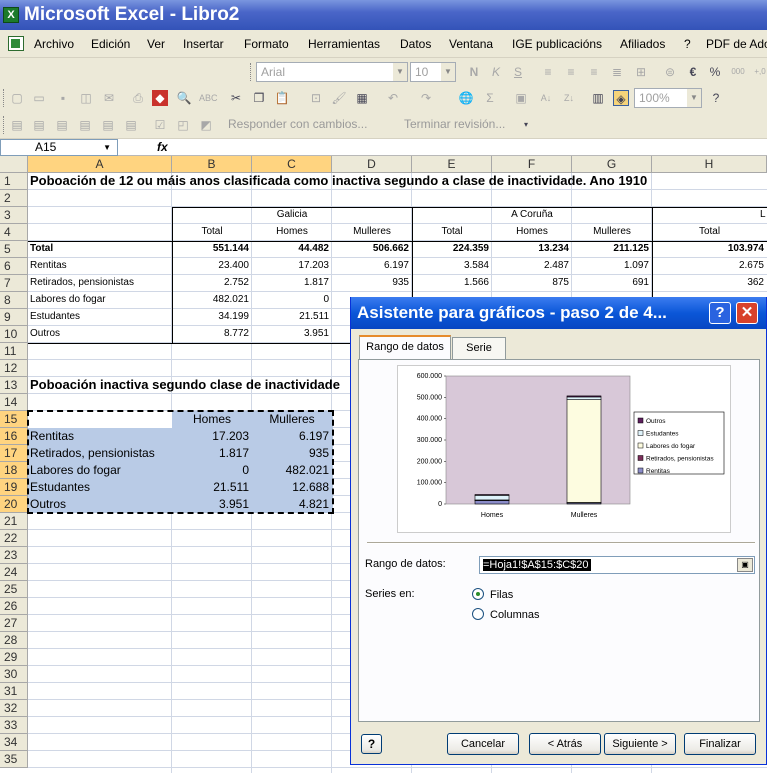 Image resolution: width=767 pixels, height=773 pixels. I want to click on data-cell: 551.144, so click(212, 249).